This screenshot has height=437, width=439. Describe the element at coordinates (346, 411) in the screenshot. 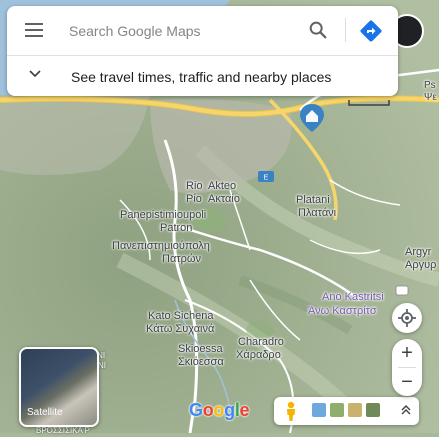

I see `layers-panel` at that location.